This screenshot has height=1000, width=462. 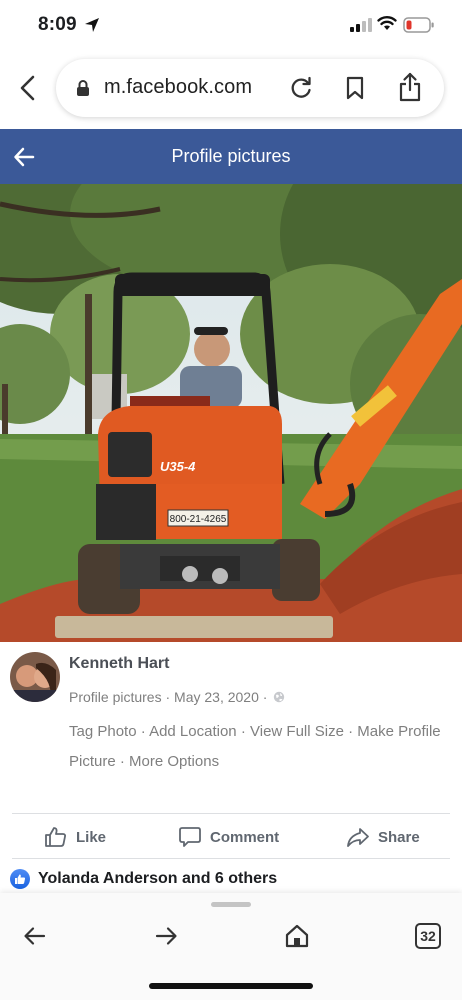 What do you see at coordinates (231, 946) in the screenshot?
I see `browser-toolbar: 32` at bounding box center [231, 946].